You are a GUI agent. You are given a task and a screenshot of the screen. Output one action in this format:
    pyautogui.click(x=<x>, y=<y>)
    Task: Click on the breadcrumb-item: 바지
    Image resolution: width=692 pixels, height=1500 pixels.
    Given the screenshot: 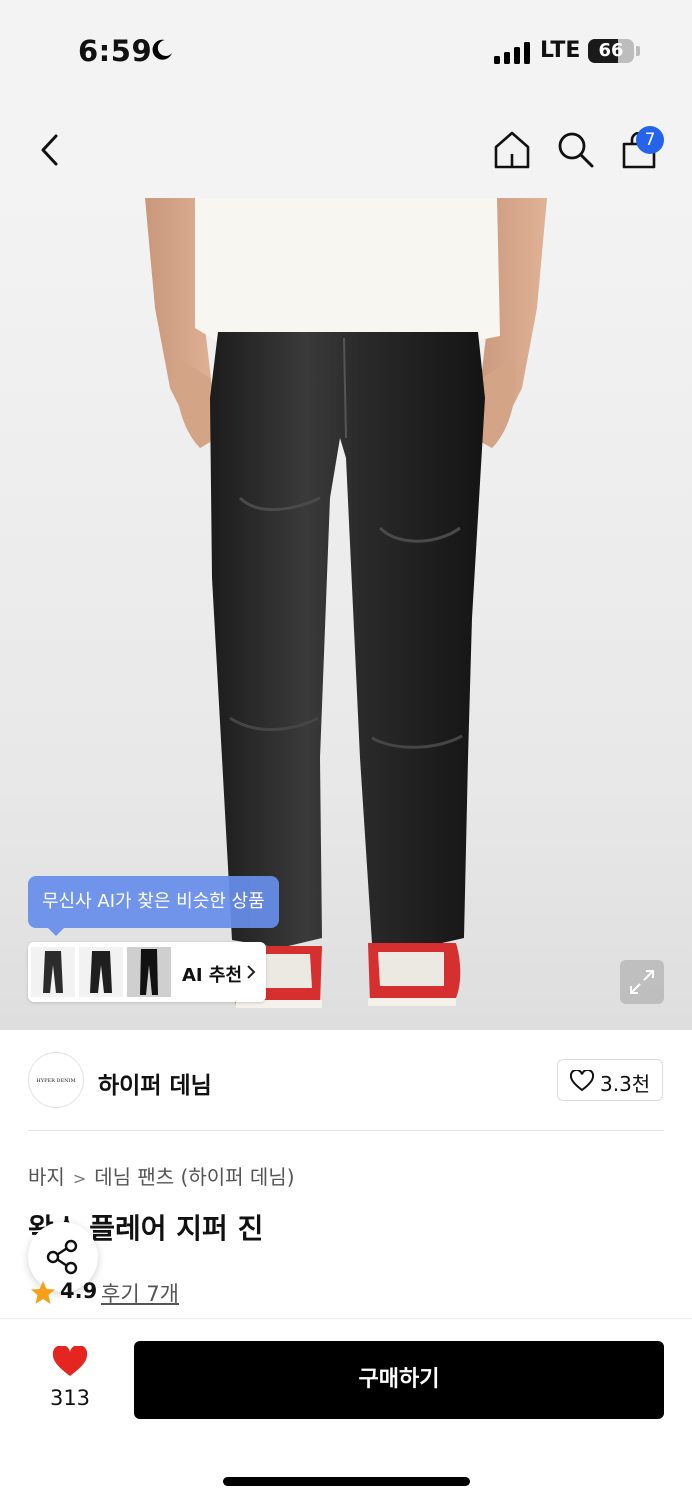 What is the action you would take?
    pyautogui.click(x=46, y=1175)
    